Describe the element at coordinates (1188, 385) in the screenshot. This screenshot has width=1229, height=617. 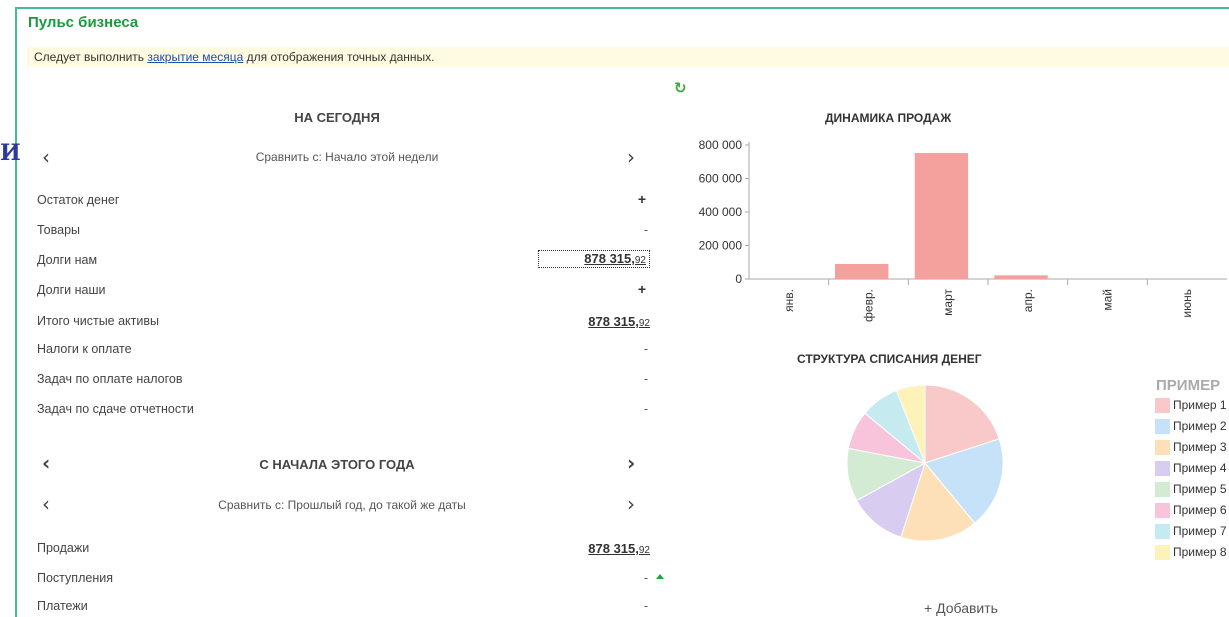
I see `legend-title: ПРИМЕР` at that location.